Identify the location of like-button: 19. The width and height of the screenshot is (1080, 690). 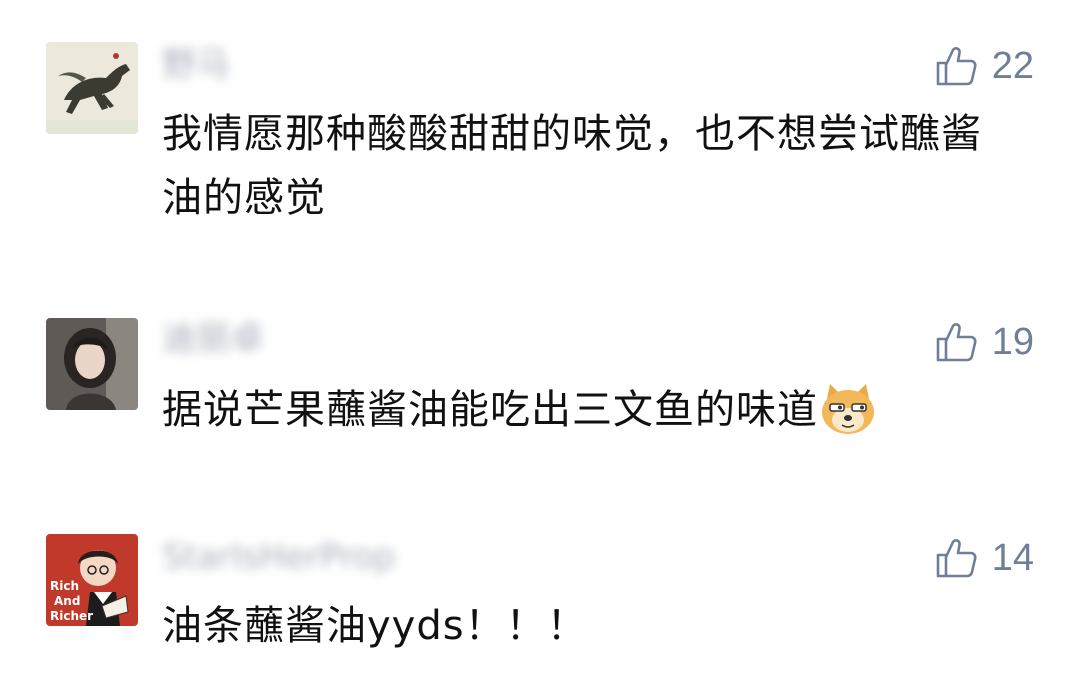
(984, 342).